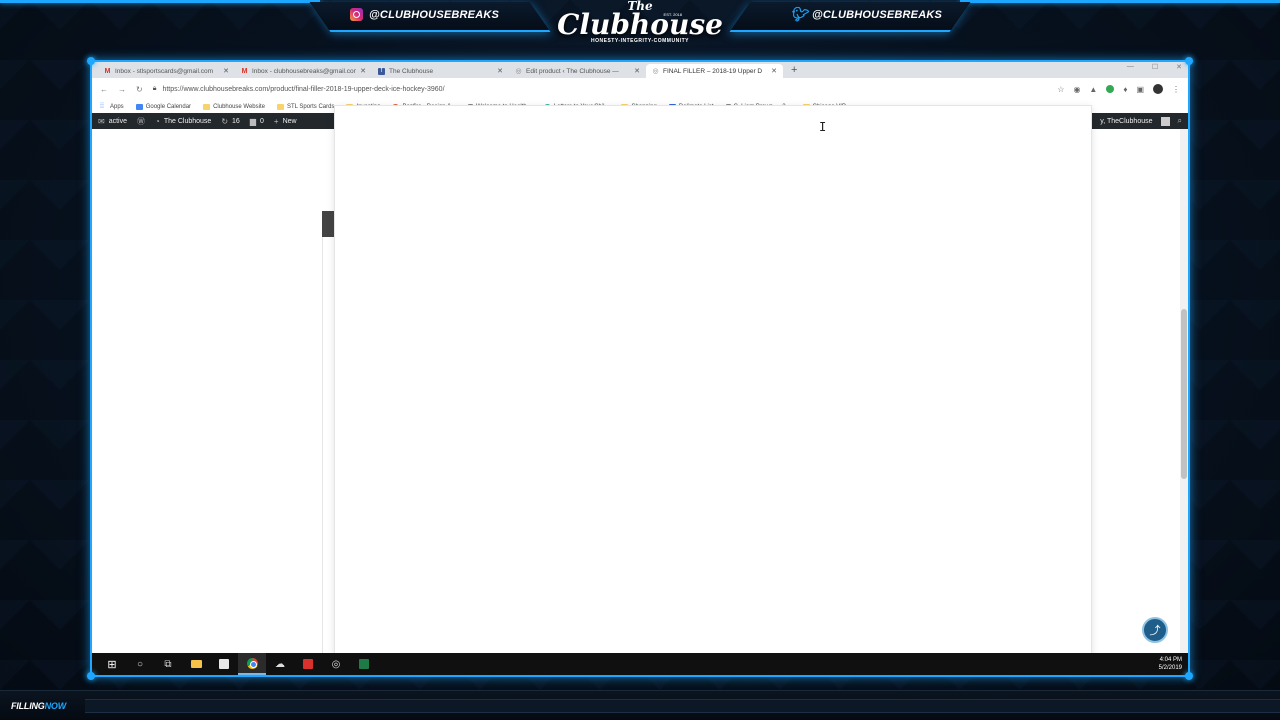 This screenshot has width=1280, height=720. I want to click on tab-gmail-clubhousebreaks: M Inbox - clubhousebreaks@gmail.com ✕, so click(303, 71).